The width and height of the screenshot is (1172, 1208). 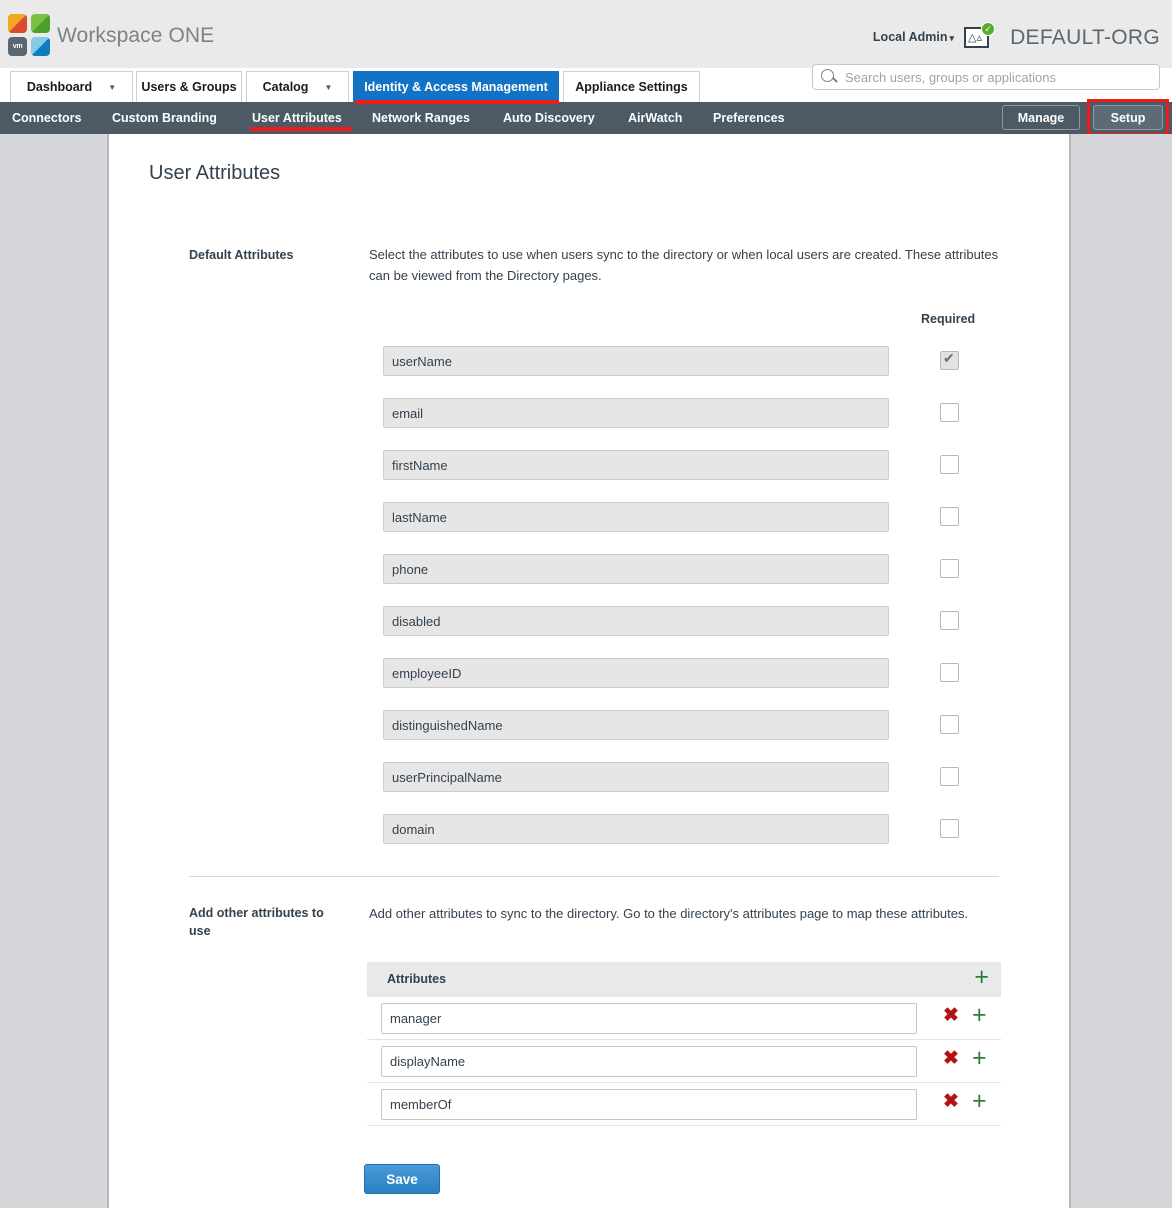 What do you see at coordinates (636, 725) in the screenshot?
I see `attribute-input-distinguishedname` at bounding box center [636, 725].